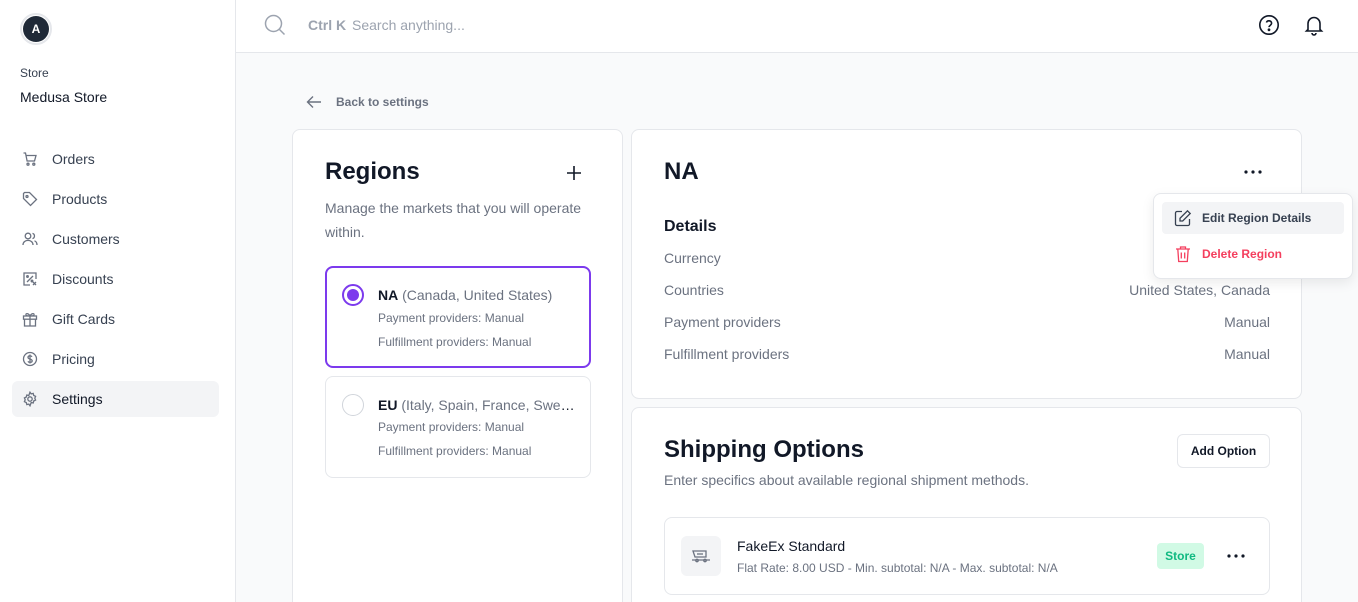 Image resolution: width=1358 pixels, height=602 pixels. I want to click on menu-item-label: Edit Region Details, so click(1257, 218).